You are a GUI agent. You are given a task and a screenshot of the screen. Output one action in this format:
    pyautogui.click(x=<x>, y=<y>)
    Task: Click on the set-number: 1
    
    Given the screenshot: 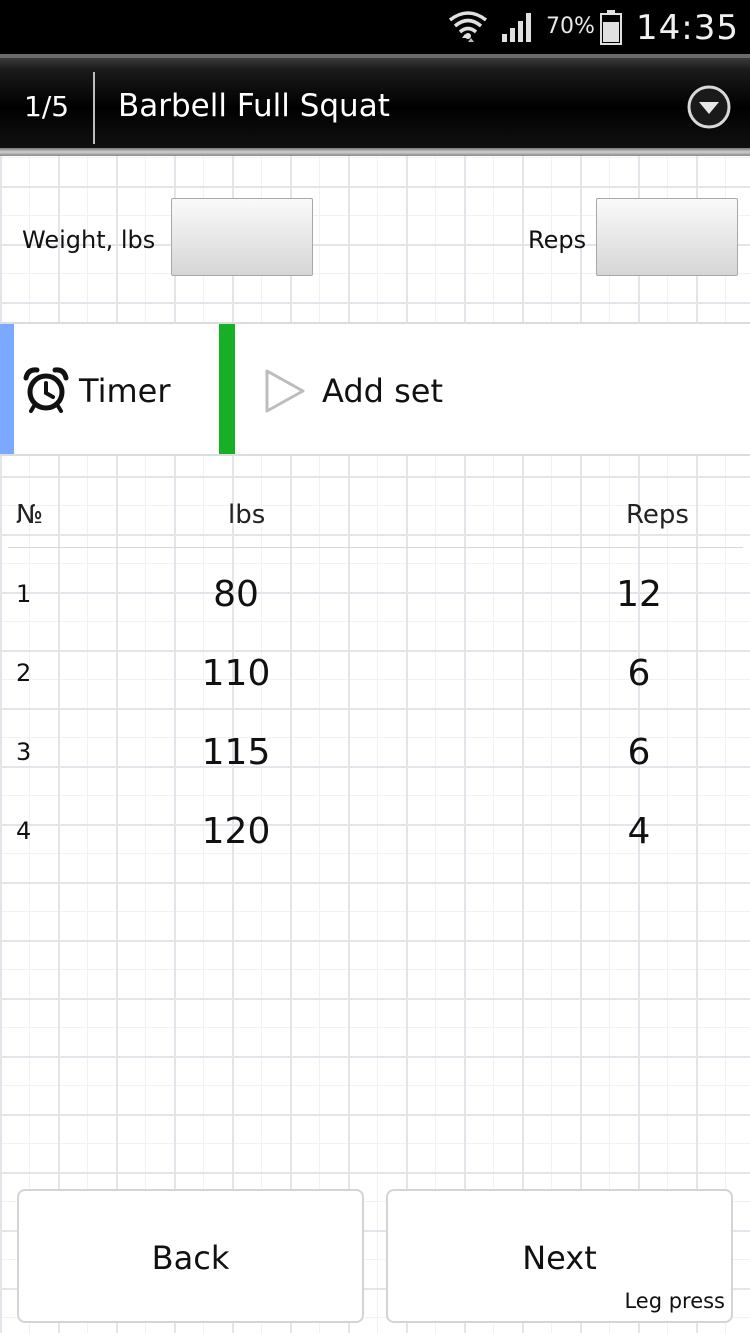 What is the action you would take?
    pyautogui.click(x=24, y=594)
    